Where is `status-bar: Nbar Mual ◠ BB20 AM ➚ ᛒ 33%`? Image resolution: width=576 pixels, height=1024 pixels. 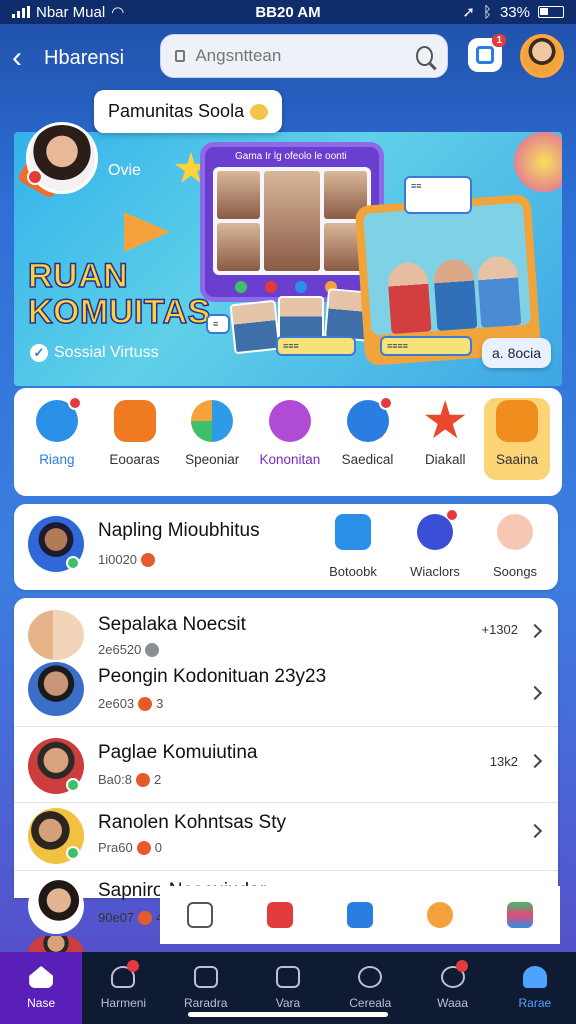 status-bar: Nbar Mual ◠ BB20 AM ➚ ᛒ 33% is located at coordinates (288, 12).